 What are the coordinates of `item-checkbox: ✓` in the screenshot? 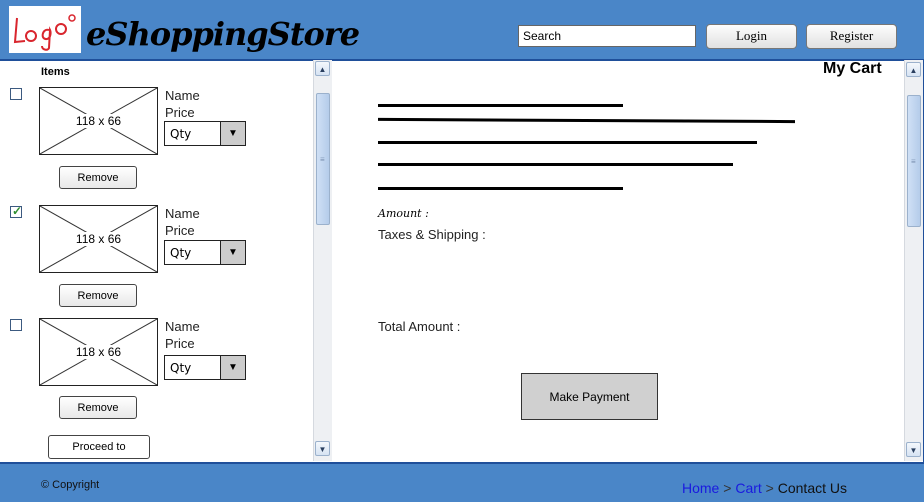 It's located at (16, 211).